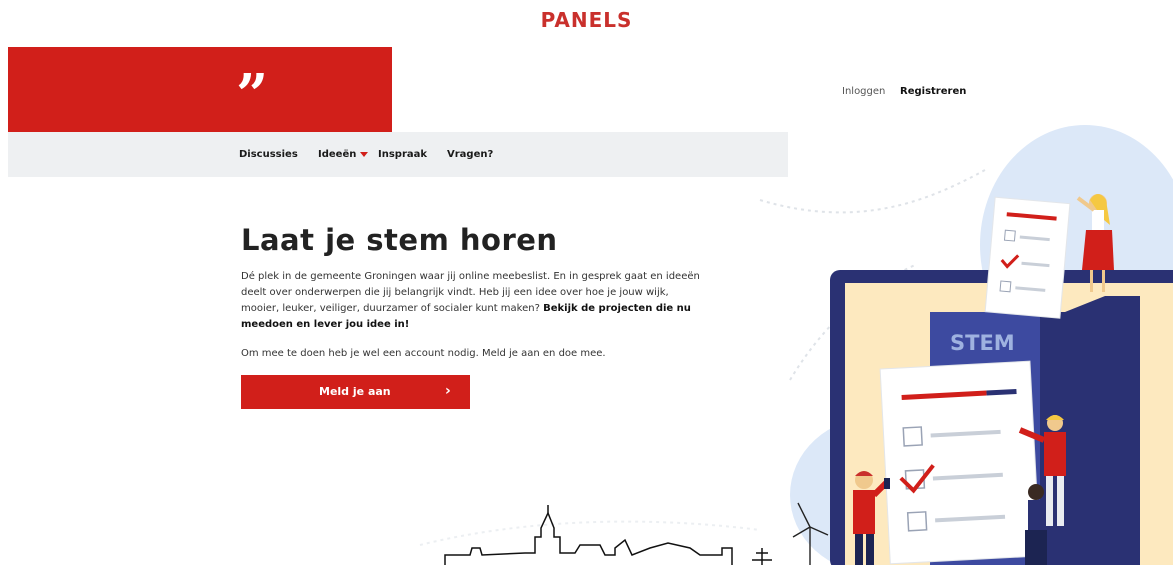 The width and height of the screenshot is (1173, 565). I want to click on nav-item-ideeen-label: Ideeën, so click(337, 154).